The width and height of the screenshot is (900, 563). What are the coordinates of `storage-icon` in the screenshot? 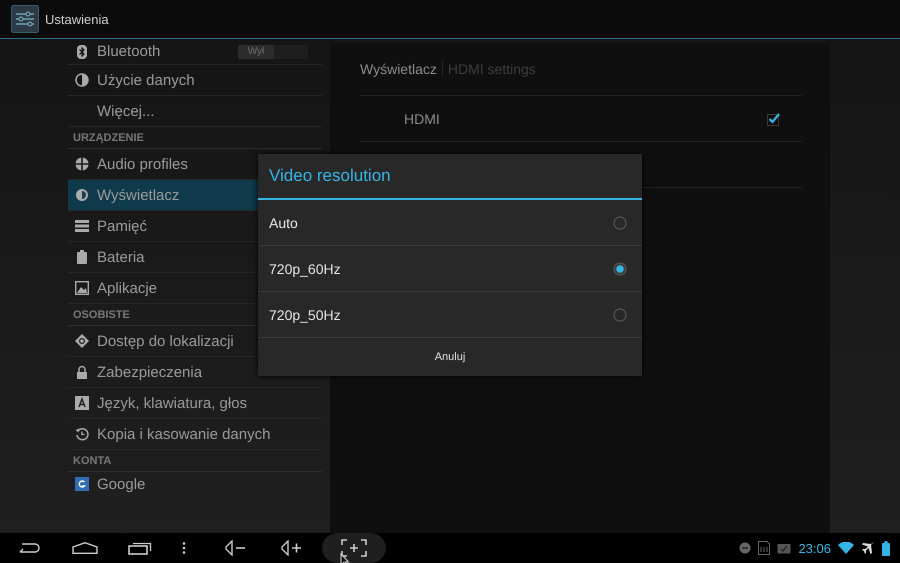 It's located at (82, 226).